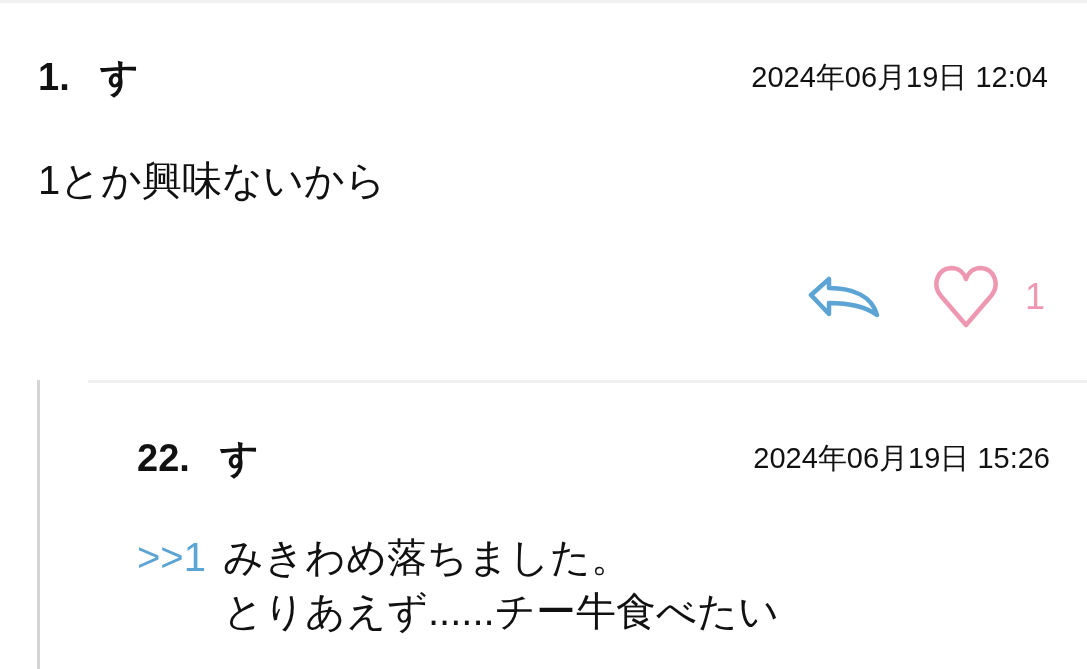 This screenshot has width=1087, height=669. Describe the element at coordinates (426, 557) in the screenshot. I see `reply-text-line: みきわめ落ちました。` at that location.